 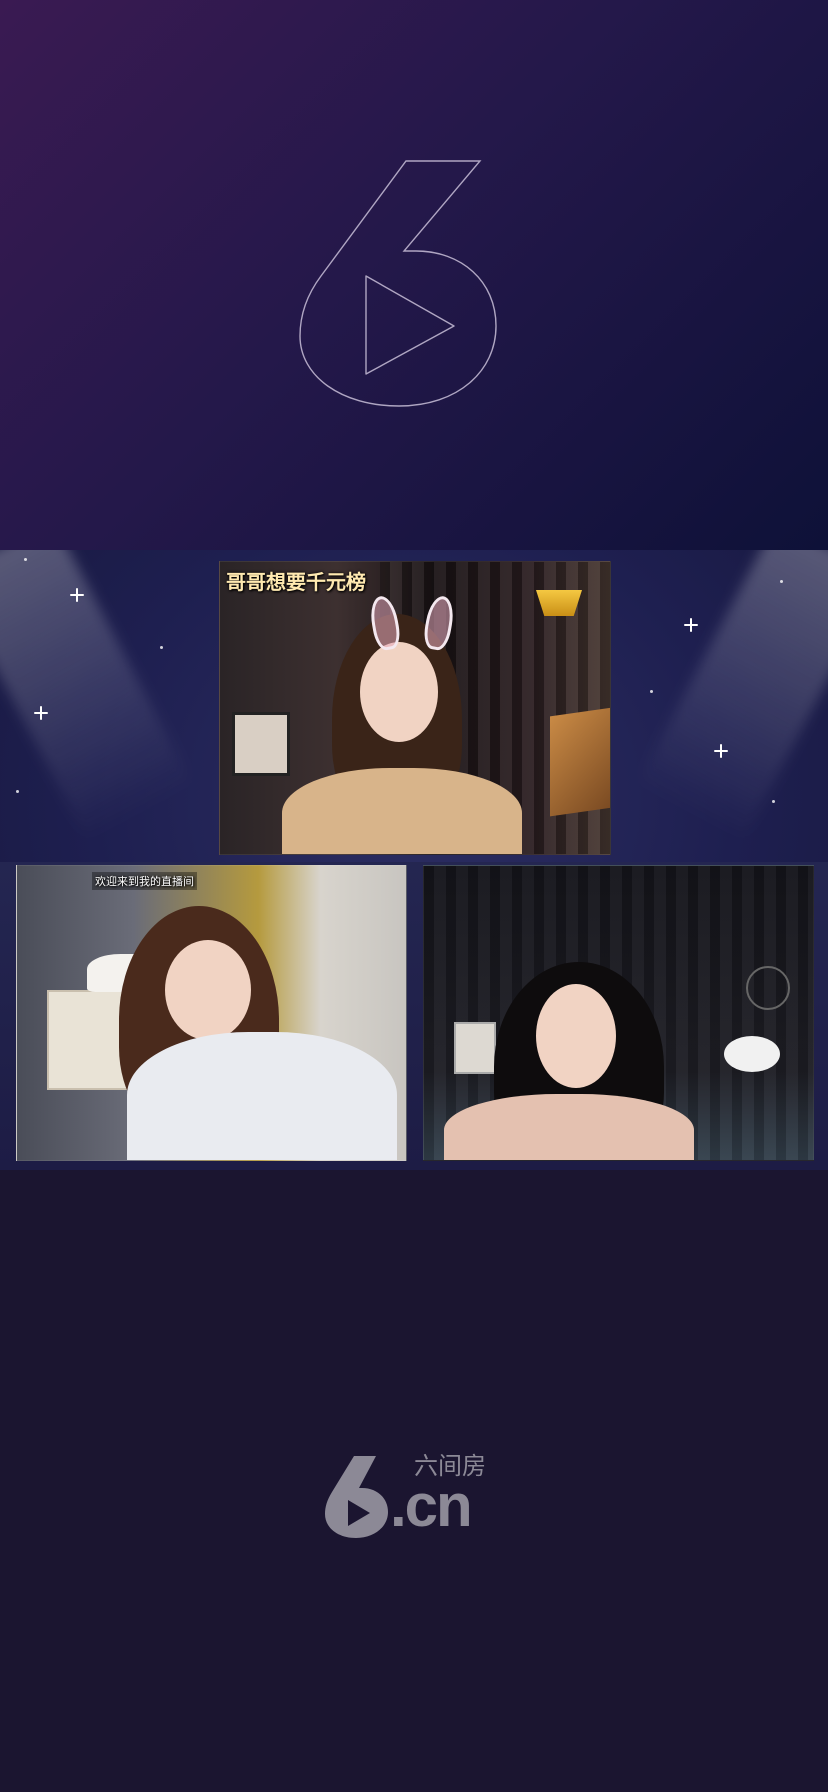 I want to click on video-tile-left: 欢迎来到我的直播间, so click(x=211, y=1013).